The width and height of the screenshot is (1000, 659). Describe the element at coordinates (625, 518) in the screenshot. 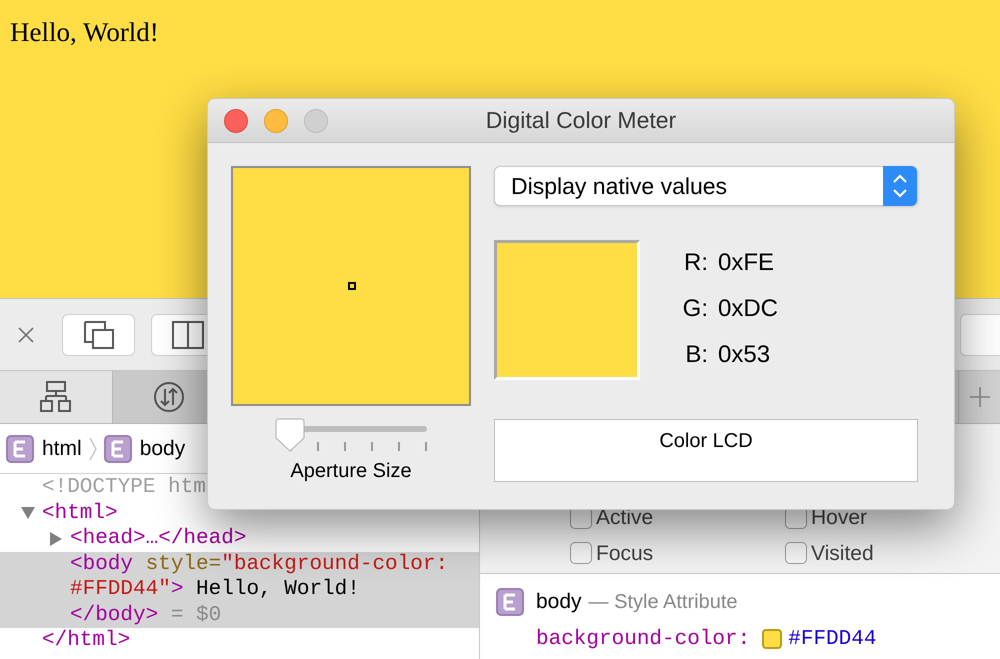

I see `checkbox-label: Active` at that location.